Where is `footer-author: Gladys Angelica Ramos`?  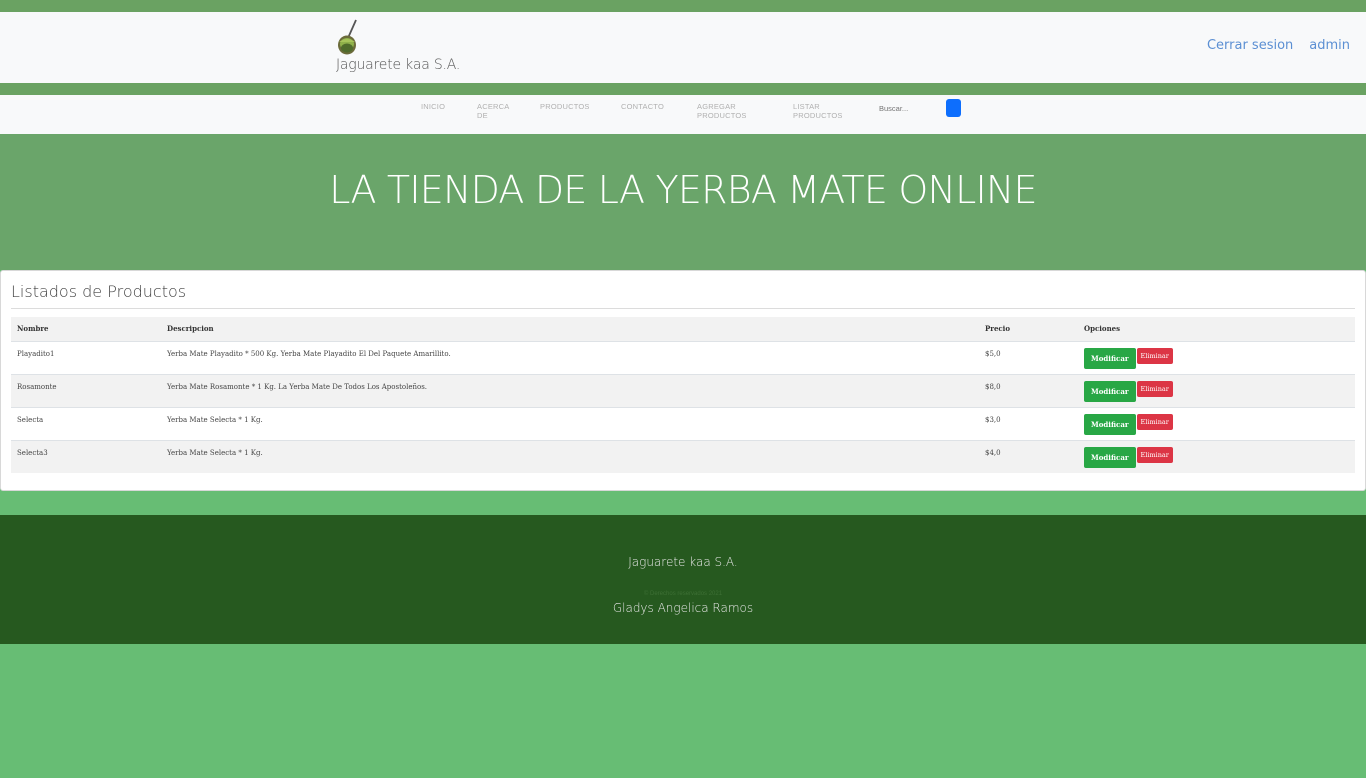 footer-author: Gladys Angelica Ramos is located at coordinates (683, 608).